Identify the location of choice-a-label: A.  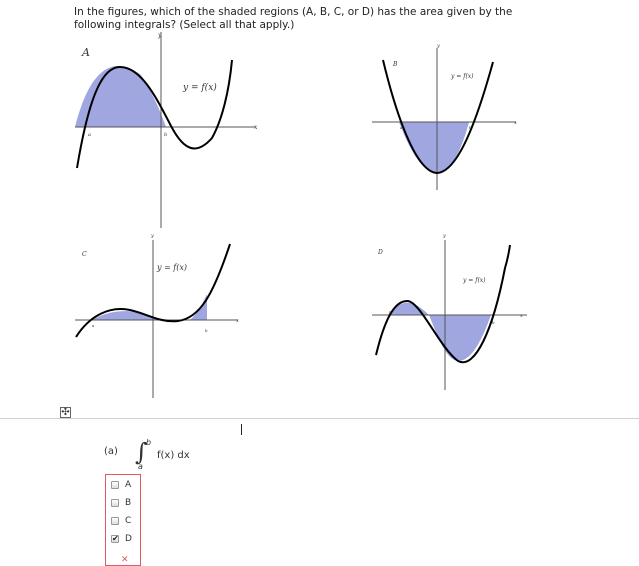
(128, 485).